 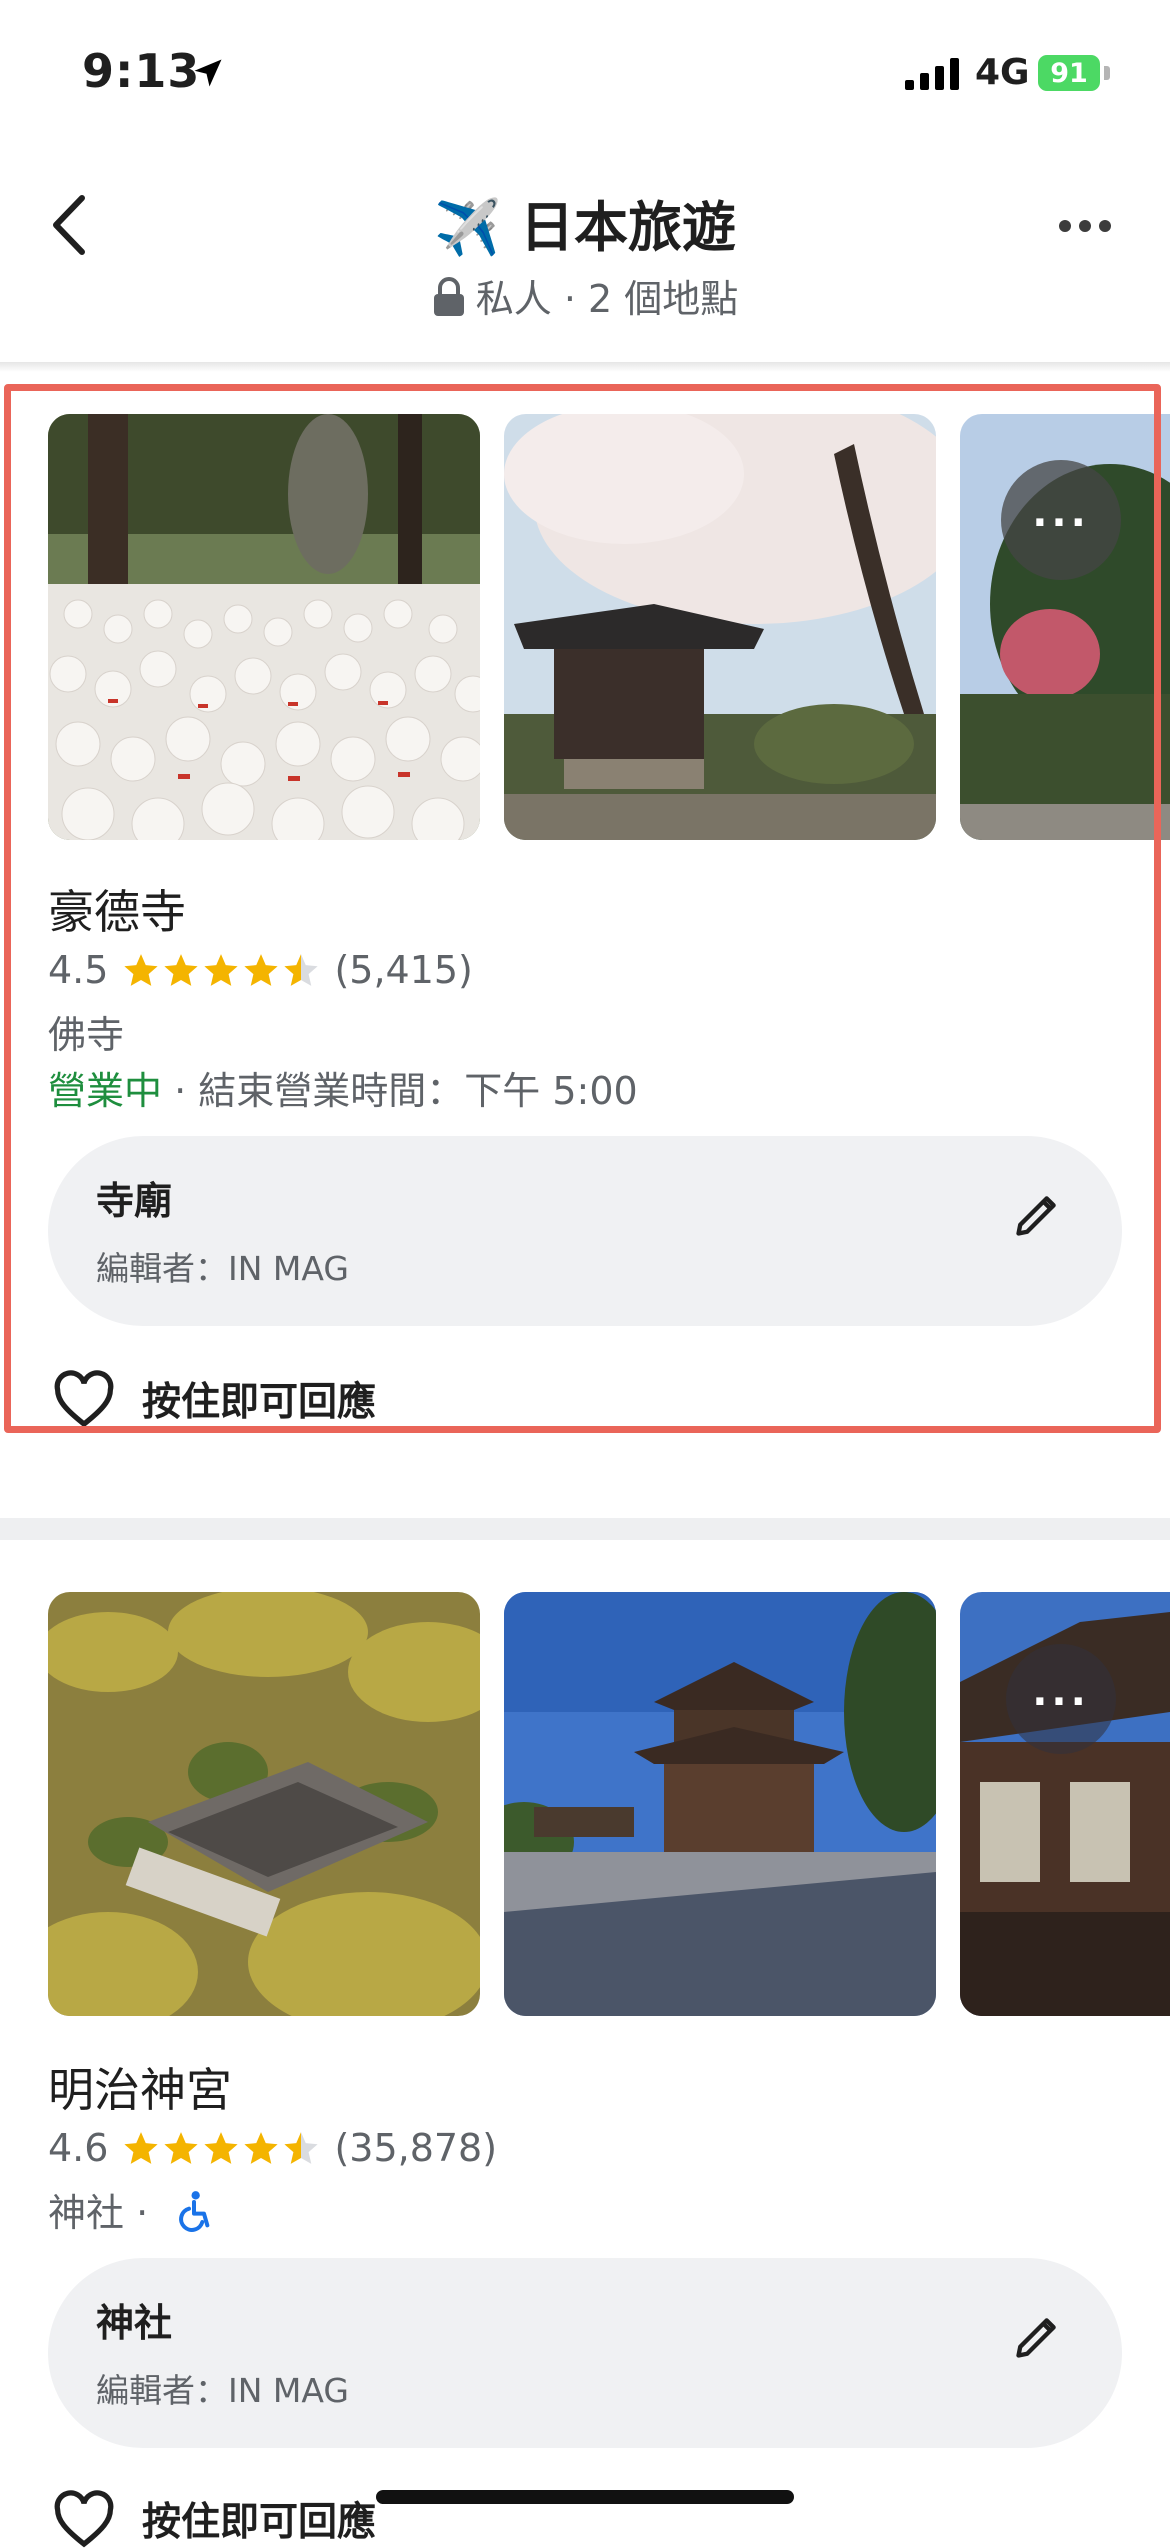 I want to click on note-box: 寺廟 編輯者：IN MAG, so click(x=585, y=1231).